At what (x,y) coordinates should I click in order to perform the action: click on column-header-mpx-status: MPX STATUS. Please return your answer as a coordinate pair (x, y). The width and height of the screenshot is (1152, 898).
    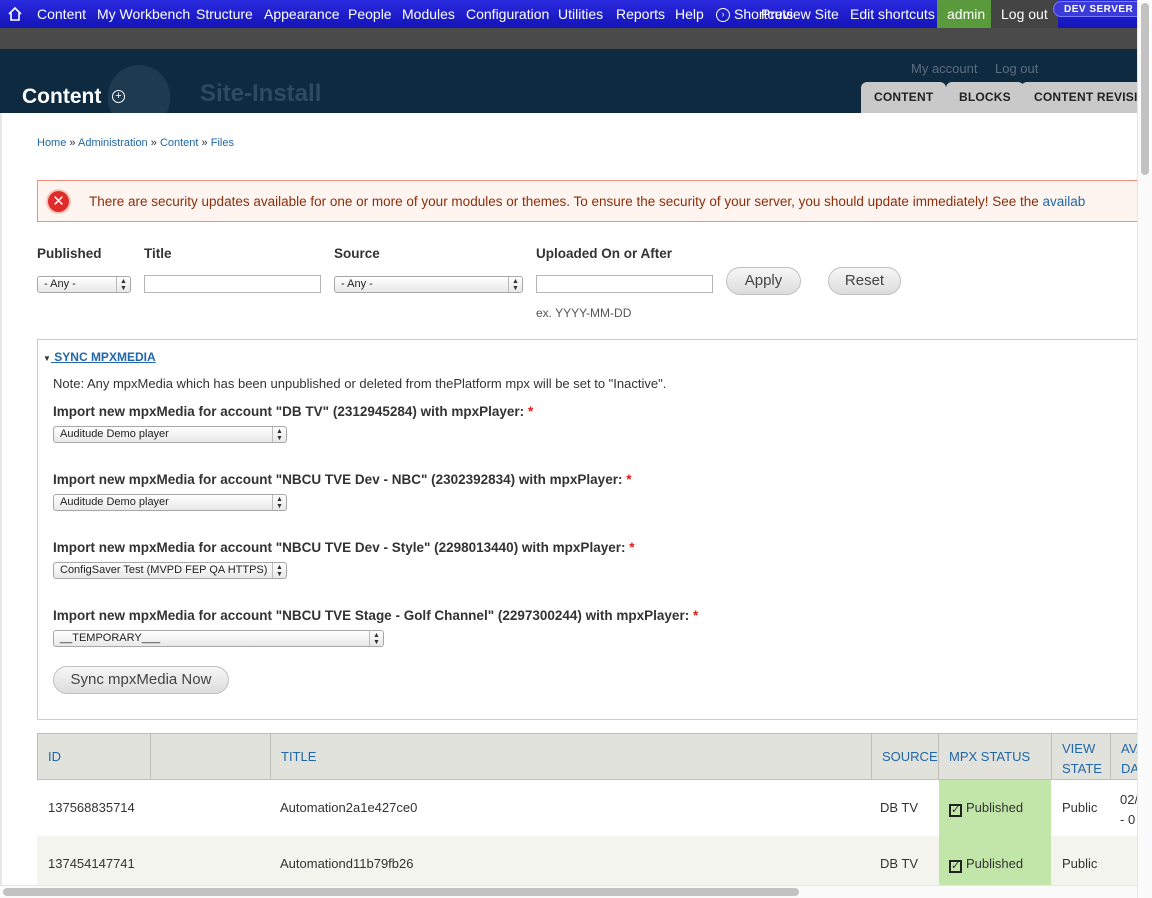
    Looking at the image, I should click on (995, 757).